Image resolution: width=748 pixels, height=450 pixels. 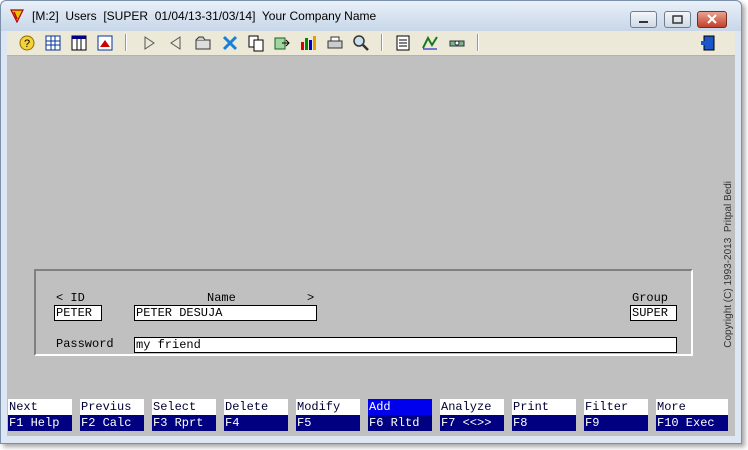 What do you see at coordinates (78, 313) in the screenshot?
I see `id-field: PETER` at bounding box center [78, 313].